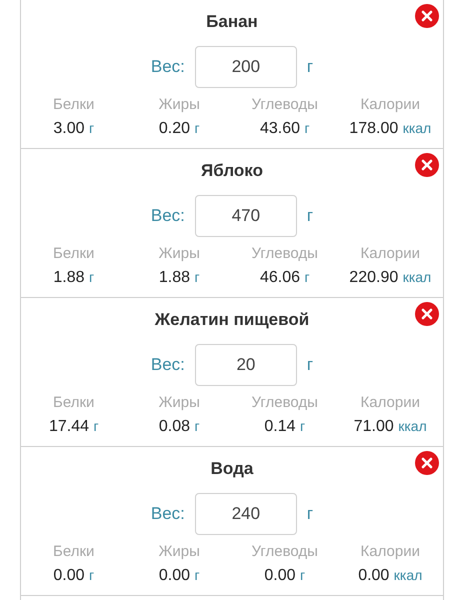 Image resolution: width=464 pixels, height=600 pixels. Describe the element at coordinates (245, 365) in the screenshot. I see `weight-field: 20` at that location.